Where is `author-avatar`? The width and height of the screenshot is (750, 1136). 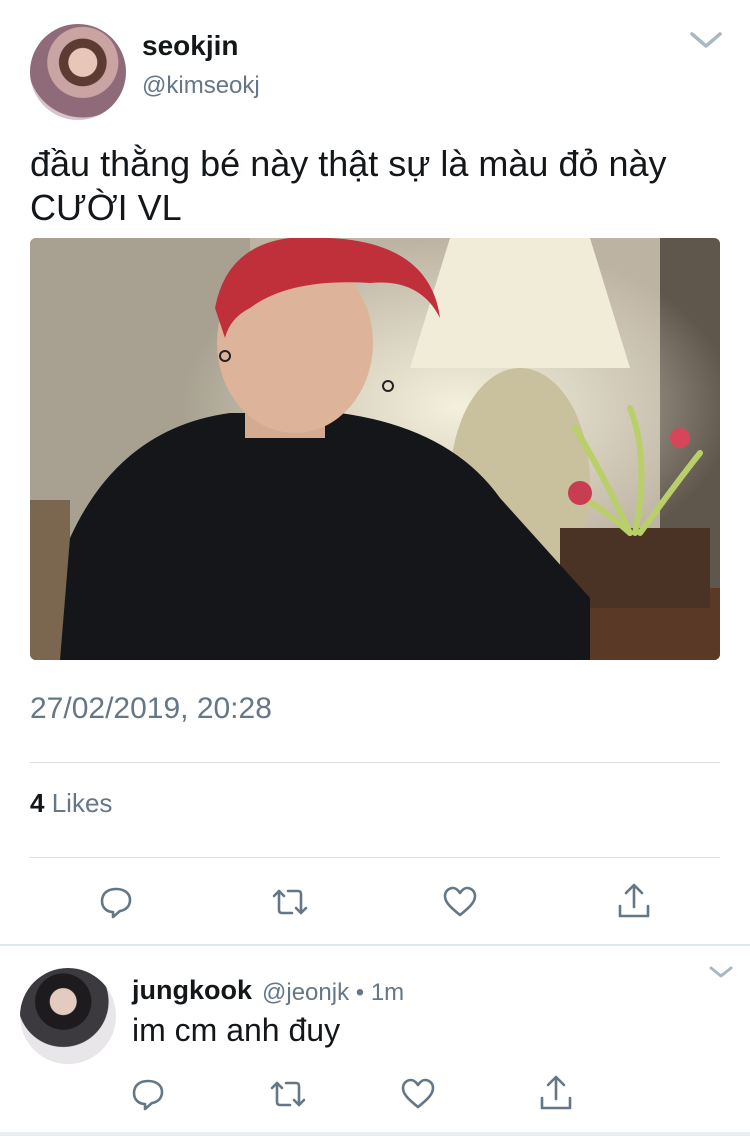 author-avatar is located at coordinates (78, 72).